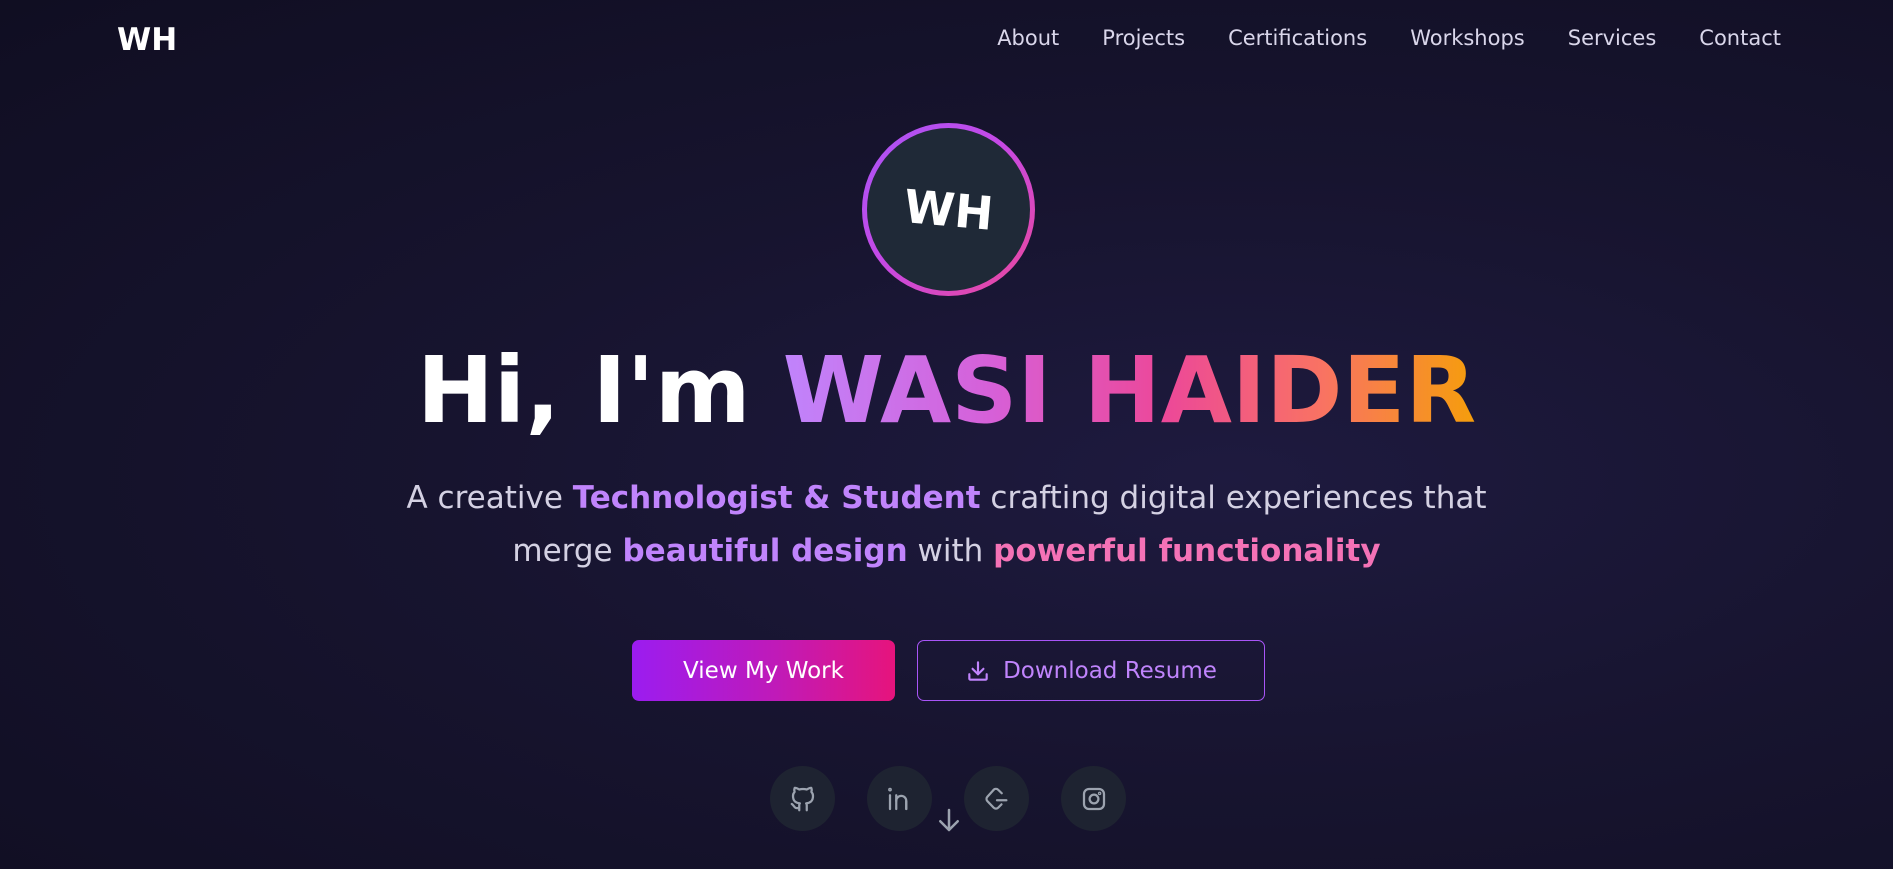 This screenshot has height=869, width=1893. Describe the element at coordinates (950, 551) in the screenshot. I see `subtitle-part4: with` at that location.